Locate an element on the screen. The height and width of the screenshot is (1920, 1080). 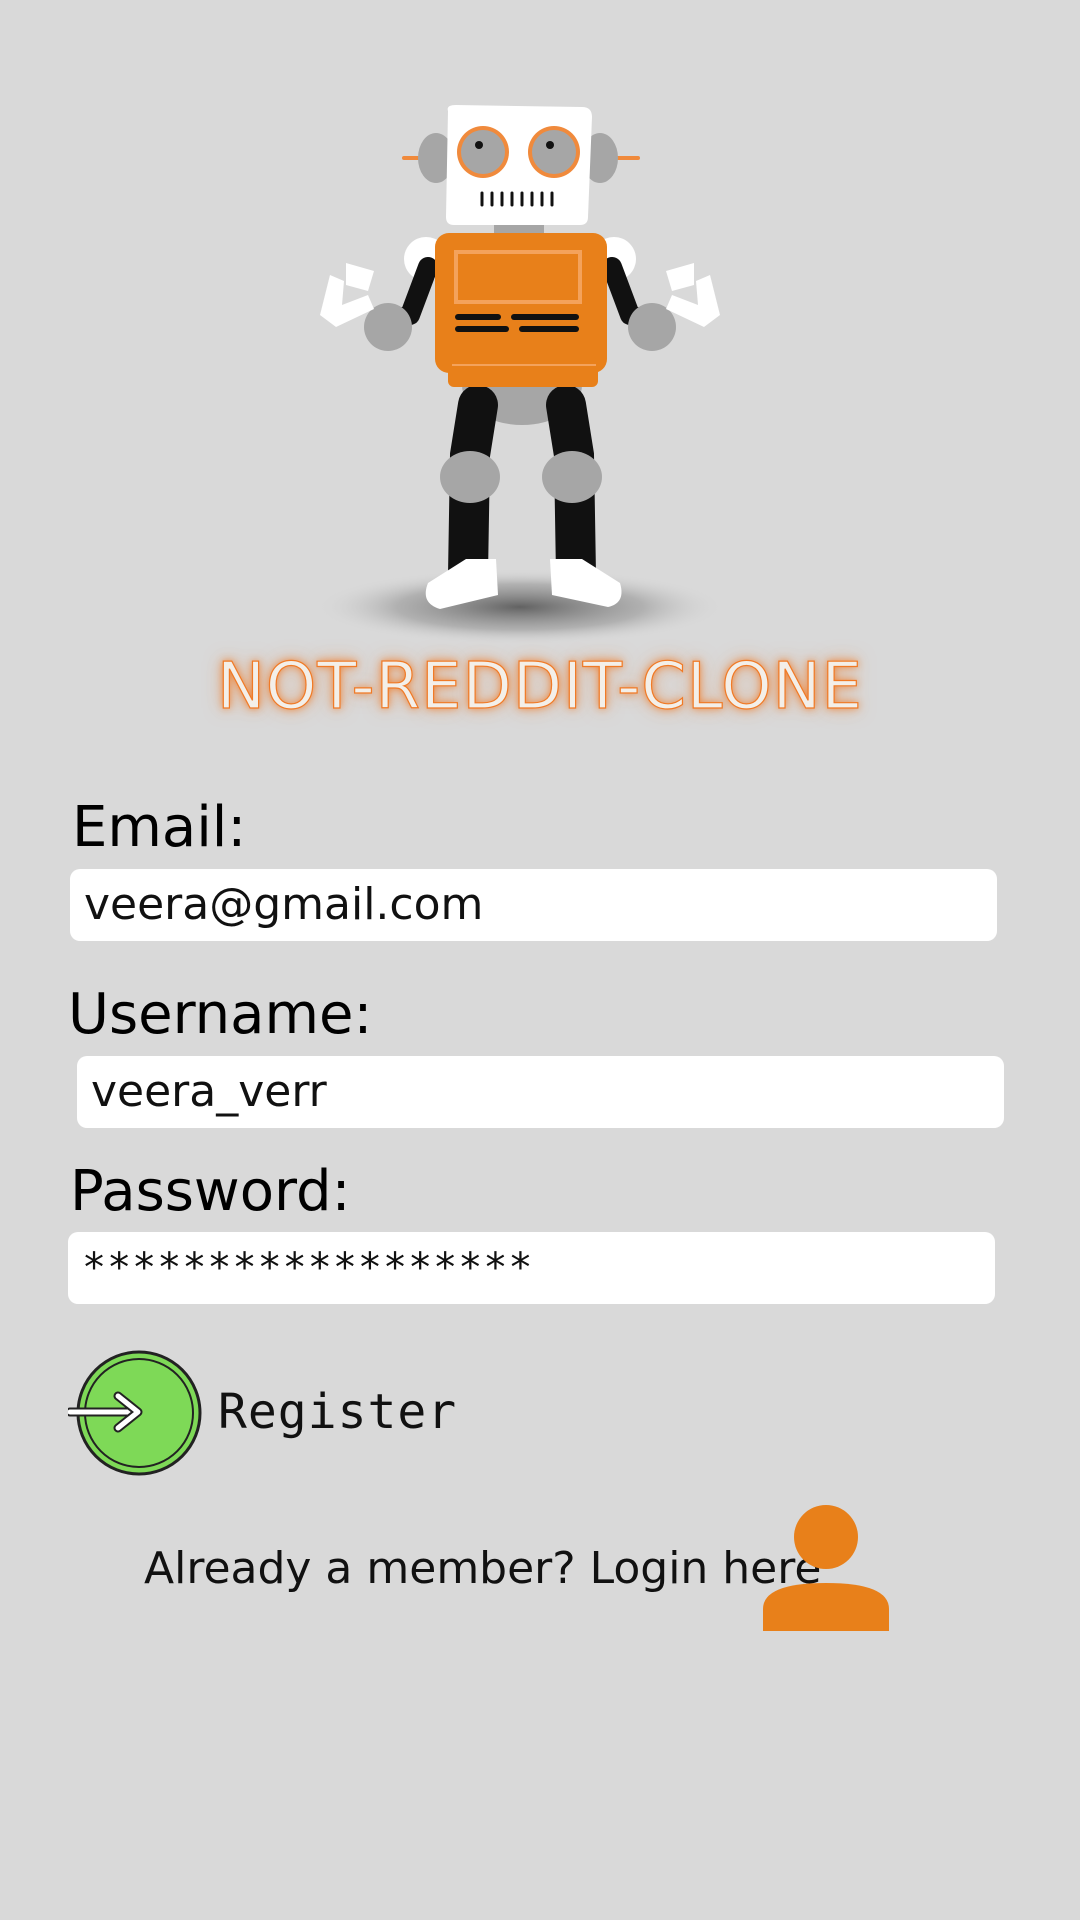
arrow-right-circle-icon is located at coordinates (135, 1413).